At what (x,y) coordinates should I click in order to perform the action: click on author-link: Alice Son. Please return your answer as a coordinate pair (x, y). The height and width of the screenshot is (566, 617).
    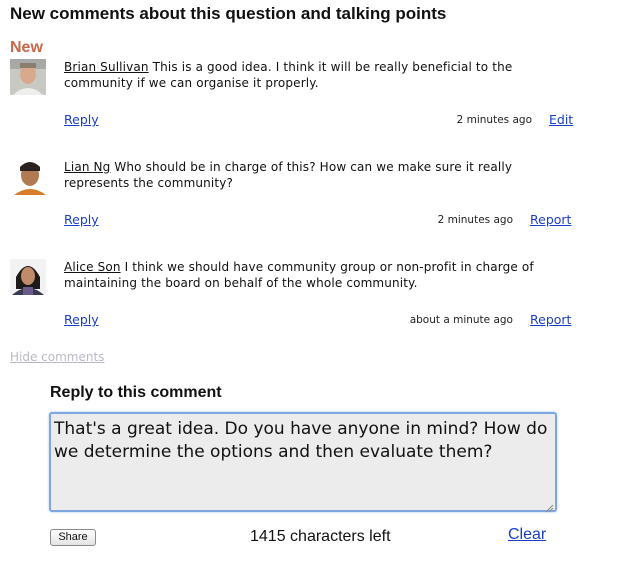
    Looking at the image, I should click on (92, 267).